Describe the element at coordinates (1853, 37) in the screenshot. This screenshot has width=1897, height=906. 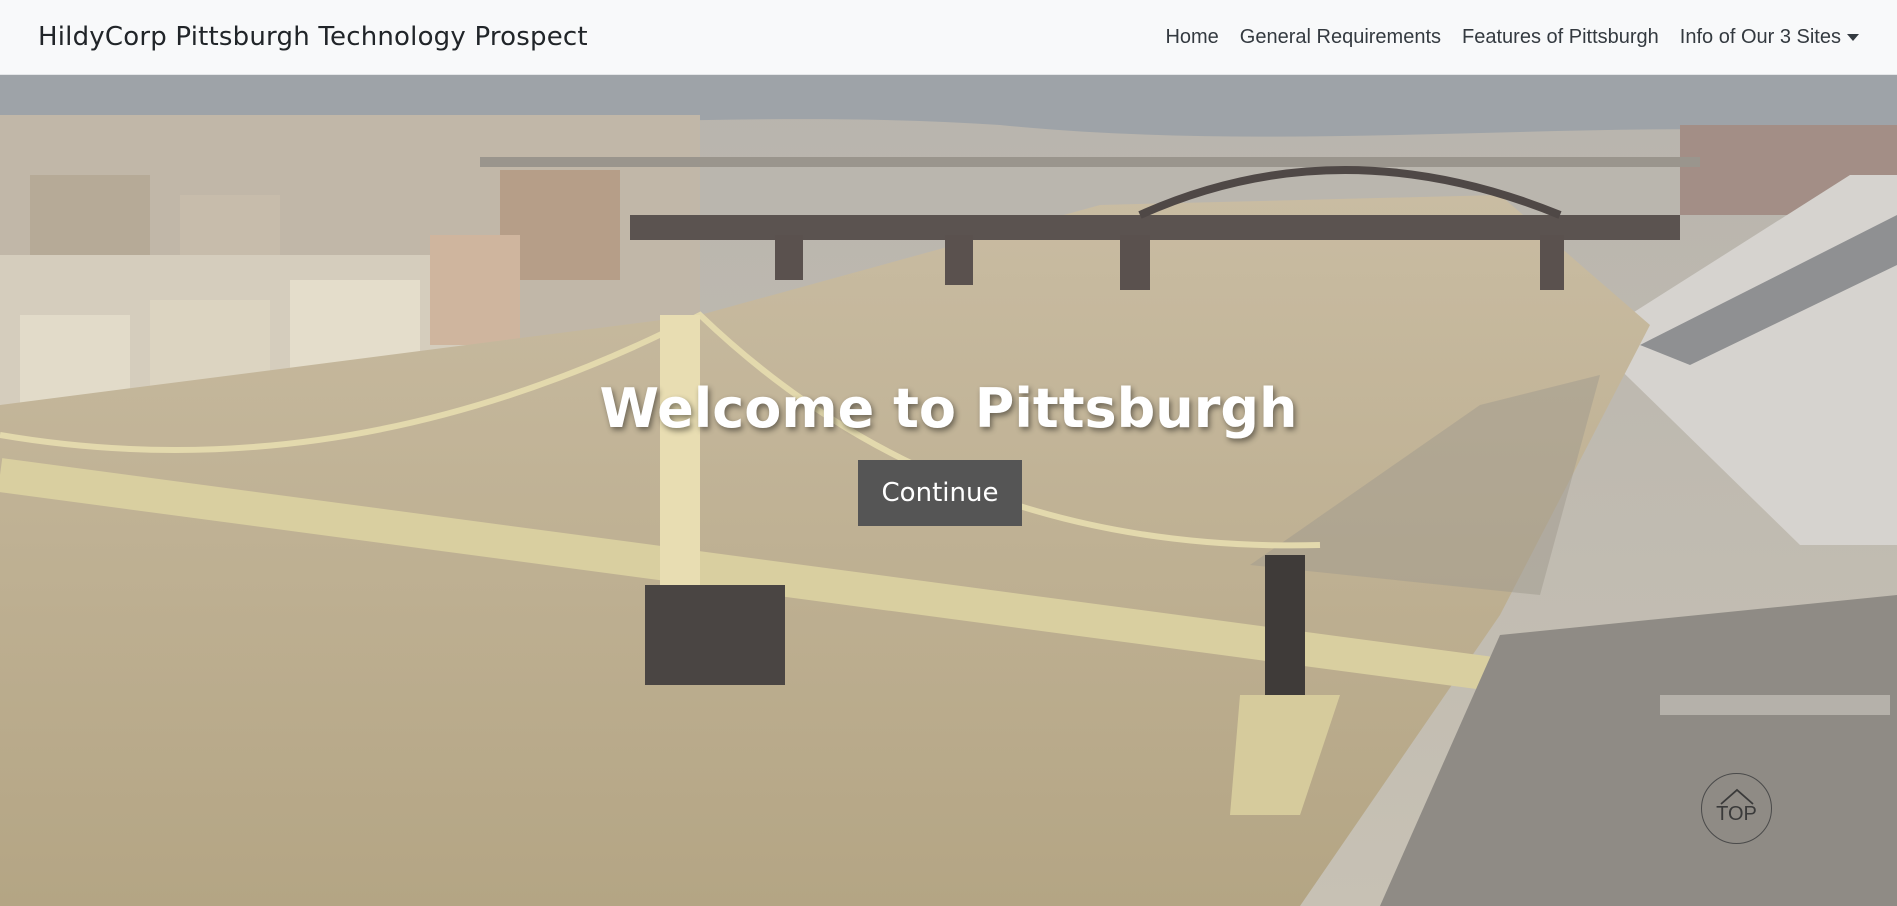
I see `caret-down-icon` at that location.